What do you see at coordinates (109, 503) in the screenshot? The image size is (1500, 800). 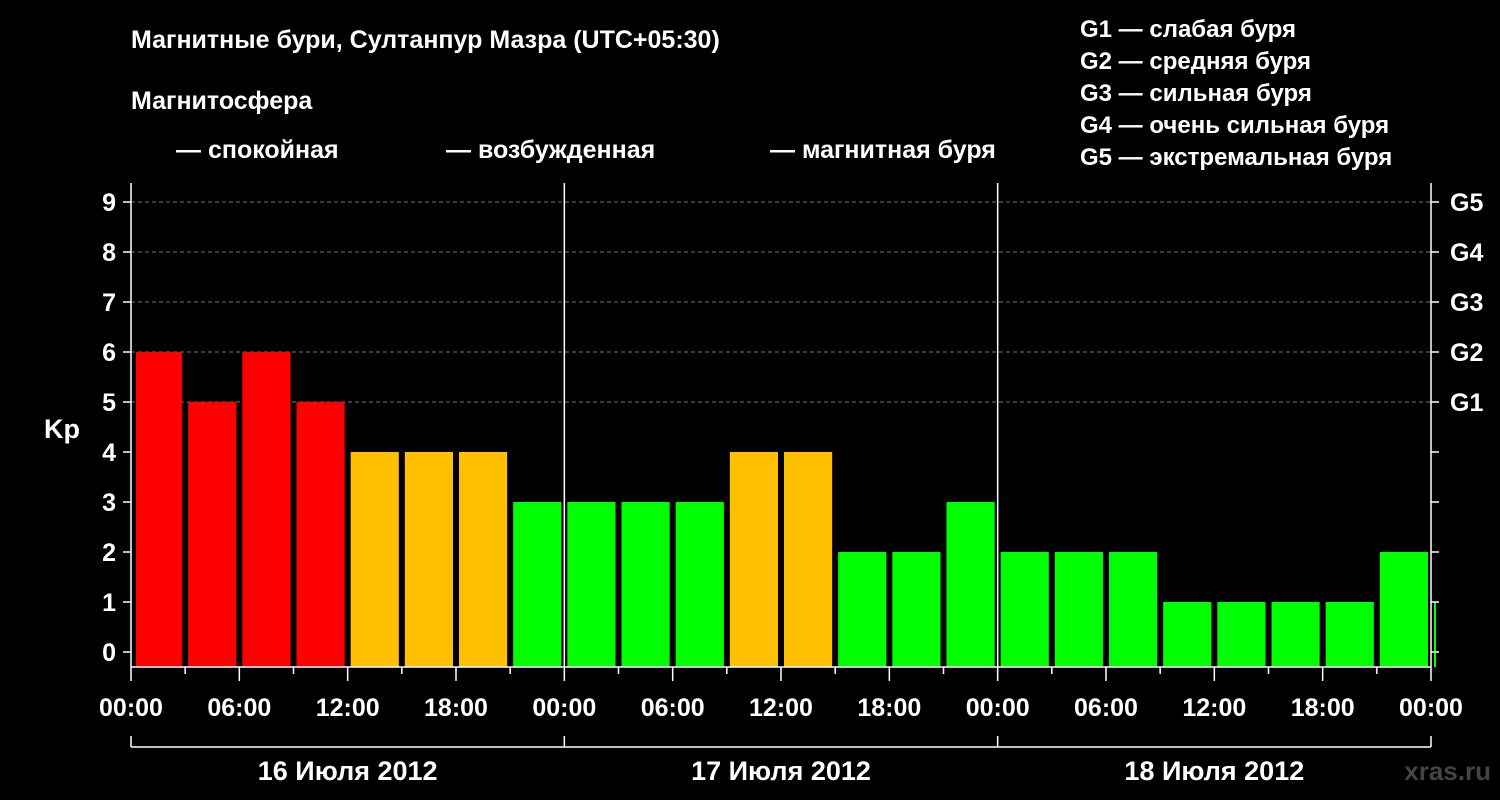 I see `y-tick-label: 3` at bounding box center [109, 503].